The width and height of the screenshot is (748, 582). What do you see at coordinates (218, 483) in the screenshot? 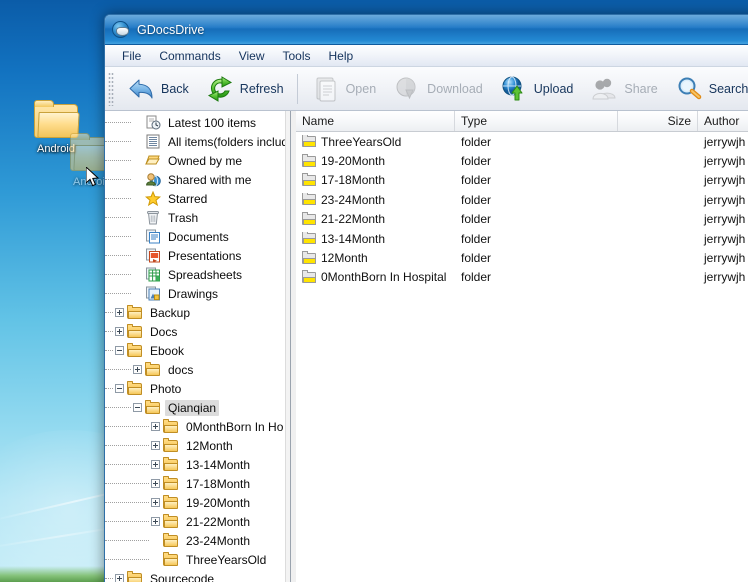
I see `tree-node-label: 17-18Month` at bounding box center [218, 483].